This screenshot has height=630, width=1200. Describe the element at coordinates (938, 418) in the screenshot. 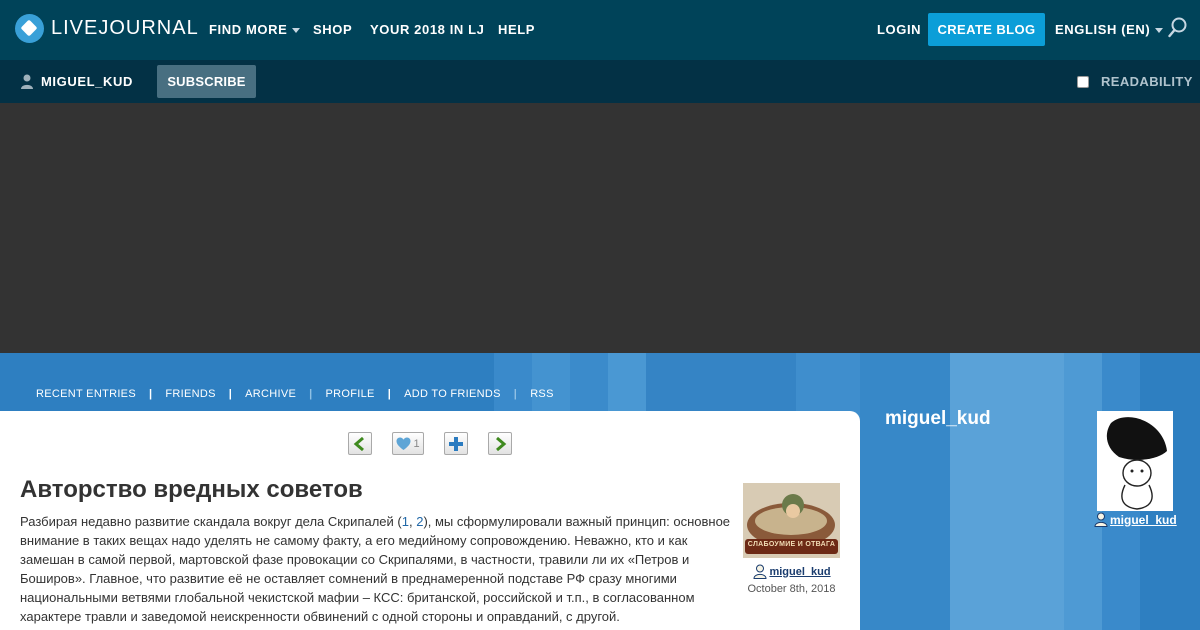

I see `journal-name: miguel_kud` at that location.